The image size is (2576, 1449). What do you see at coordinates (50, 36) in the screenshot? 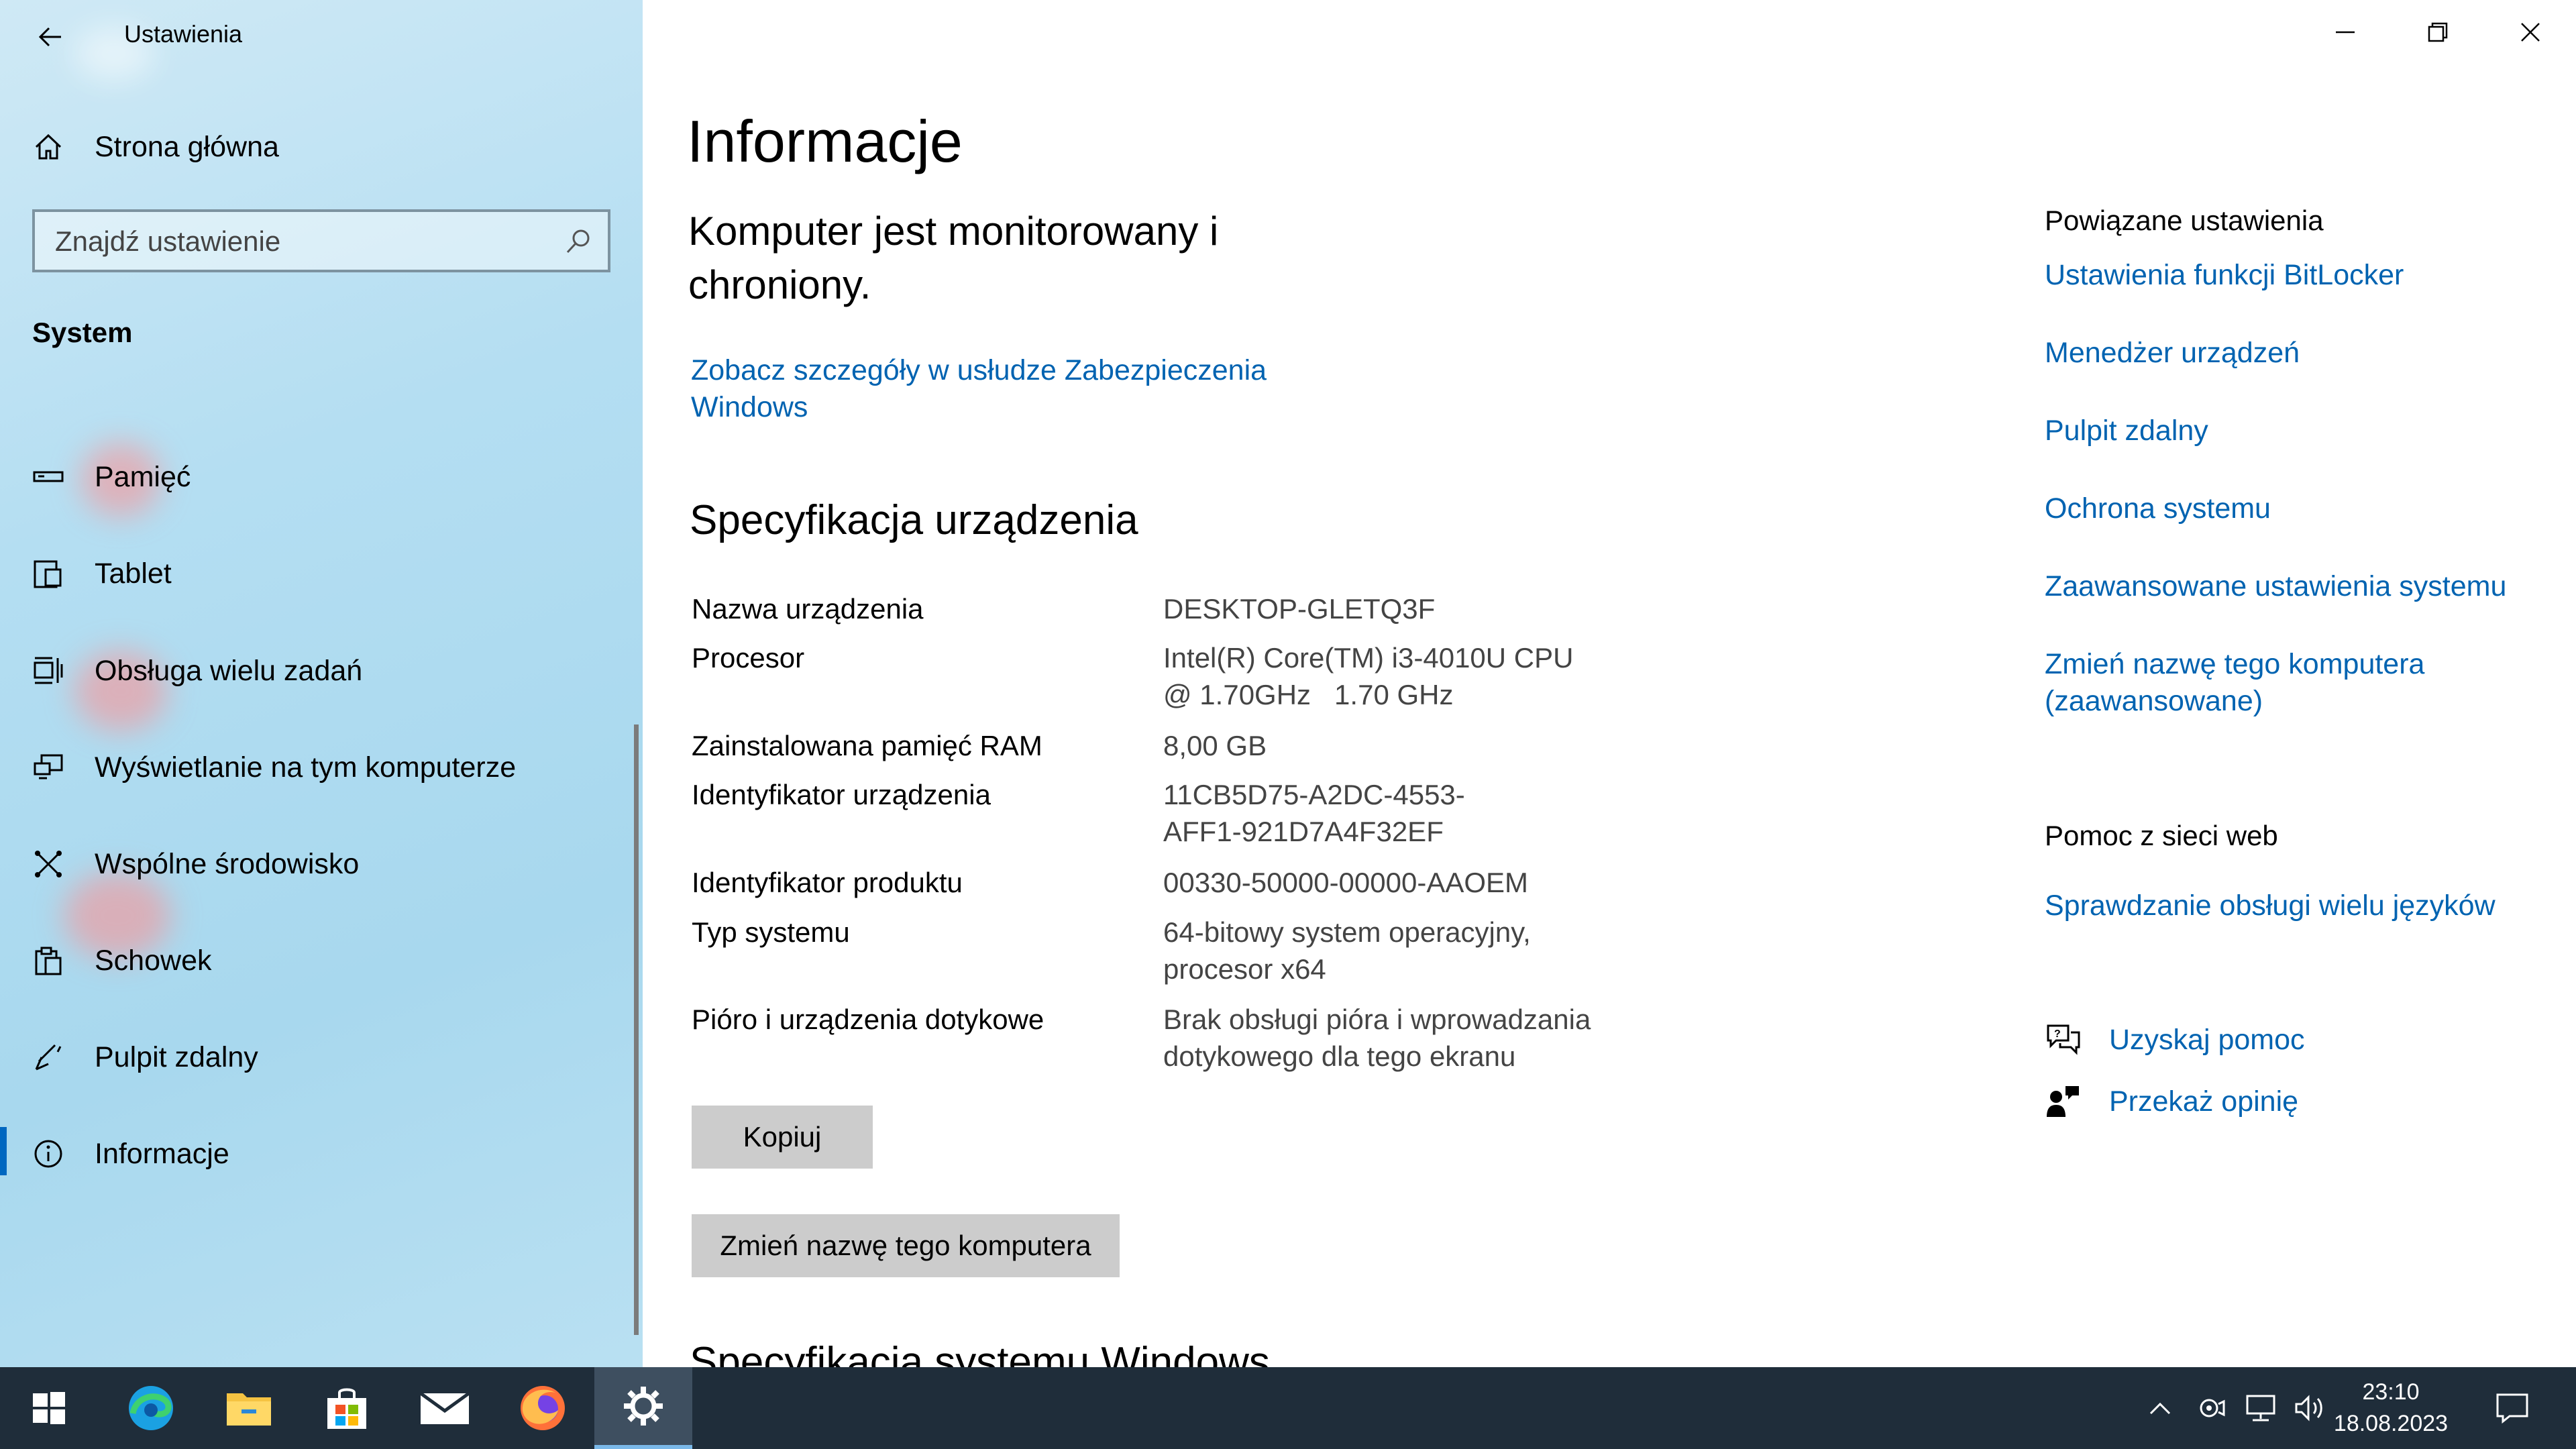
I see `back-button` at bounding box center [50, 36].